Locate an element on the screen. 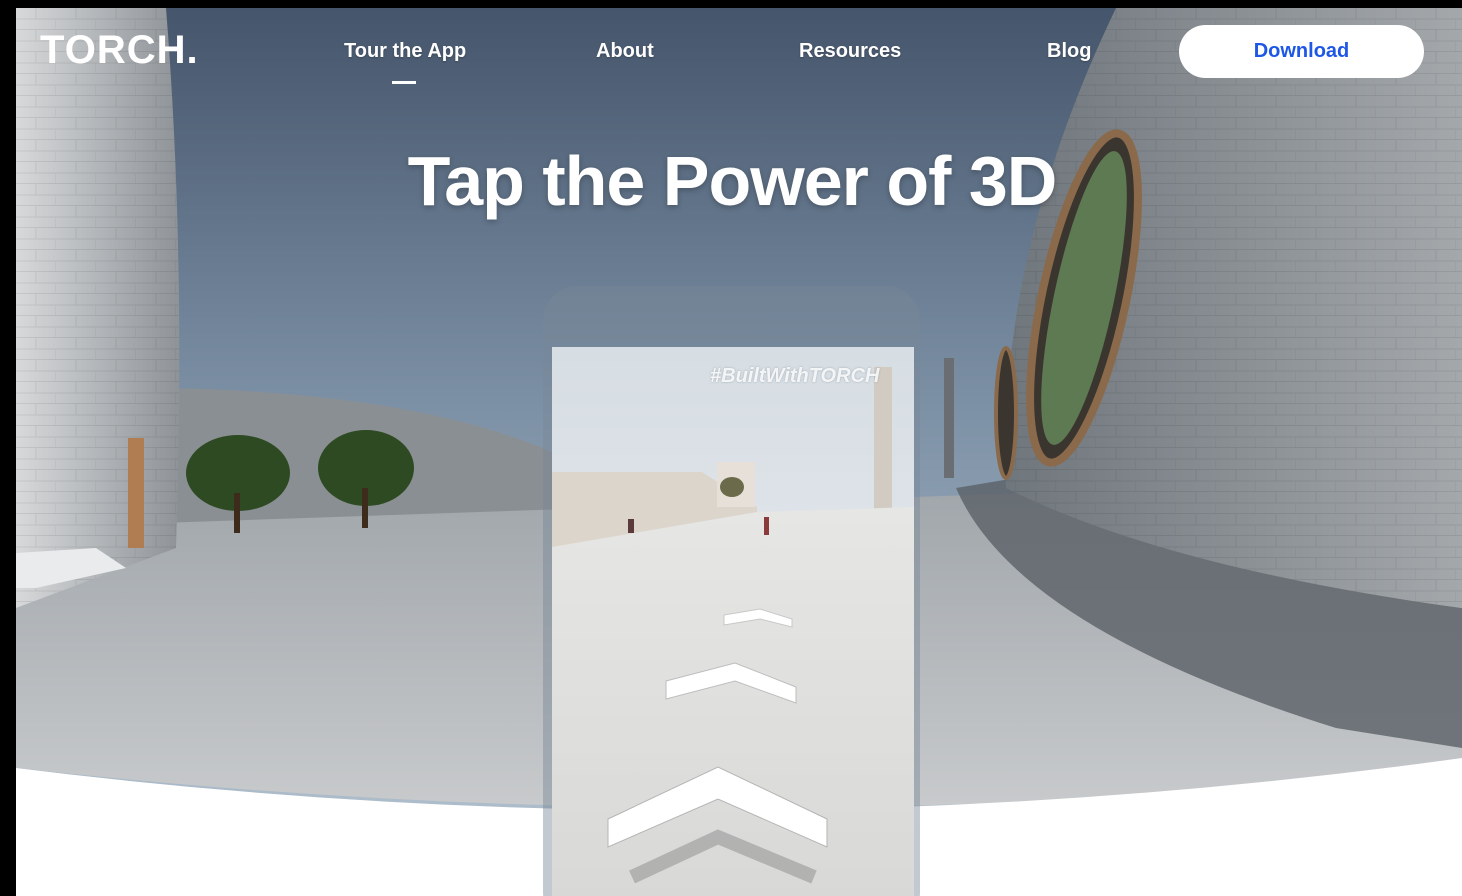  torch-logo: TORCH. is located at coordinates (119, 50).